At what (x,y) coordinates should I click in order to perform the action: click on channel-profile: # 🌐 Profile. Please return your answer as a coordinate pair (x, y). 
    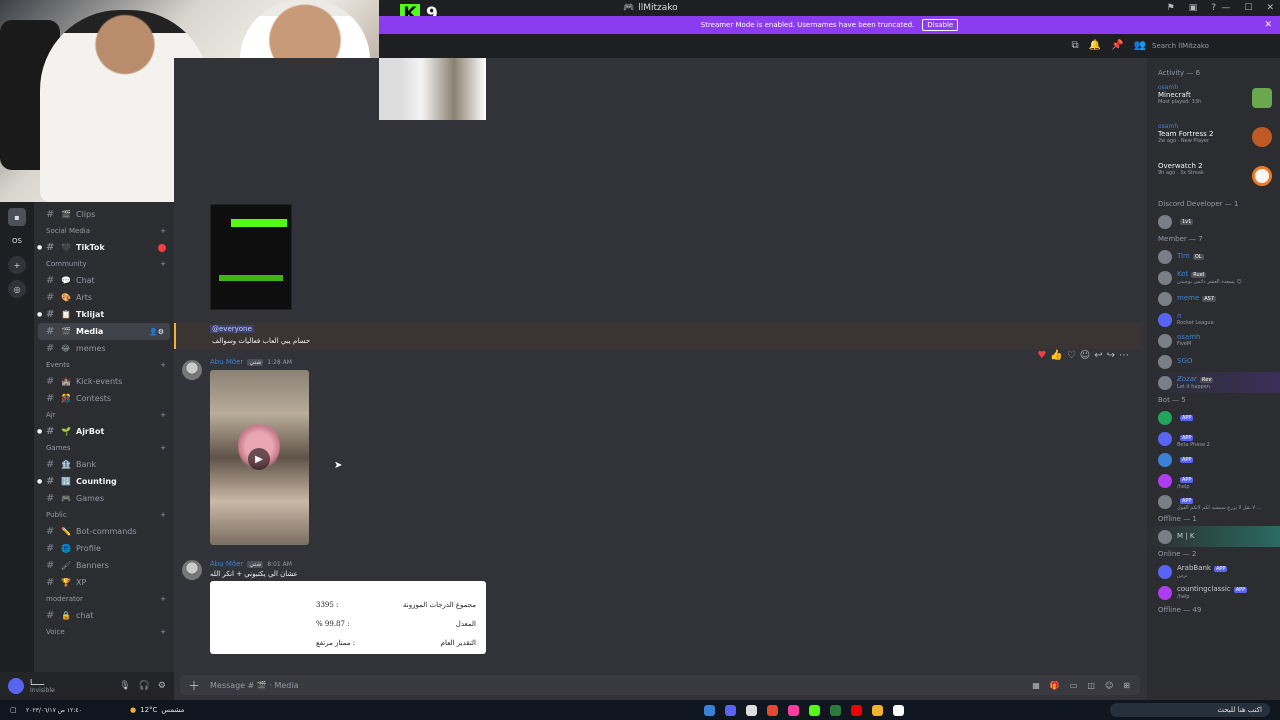
    Looking at the image, I should click on (104, 548).